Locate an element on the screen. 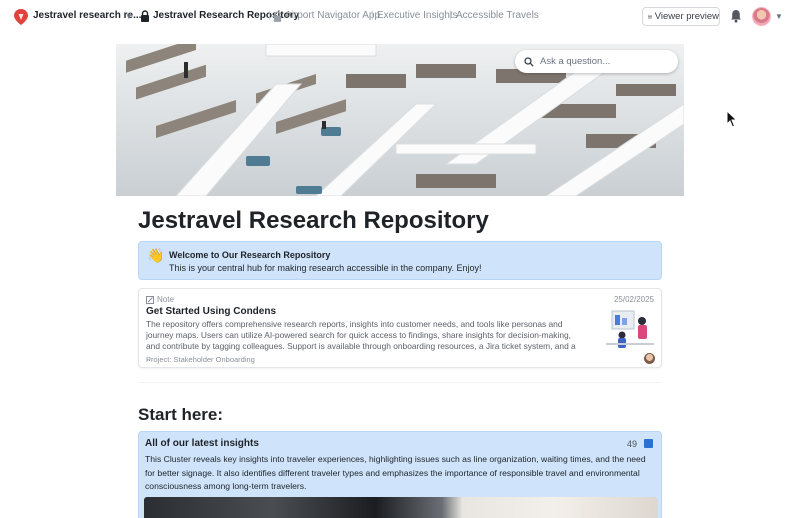 The height and width of the screenshot is (518, 800). callout-title: Welcome to Our Research Repository is located at coordinates (250, 255).